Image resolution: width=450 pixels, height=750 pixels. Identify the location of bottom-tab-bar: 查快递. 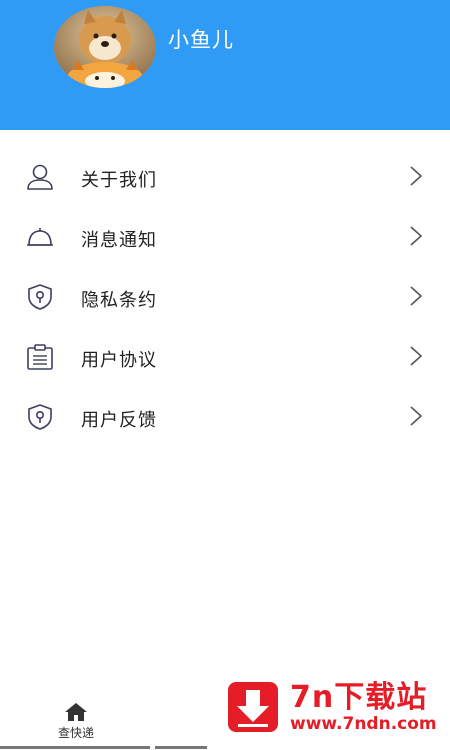
(105, 724).